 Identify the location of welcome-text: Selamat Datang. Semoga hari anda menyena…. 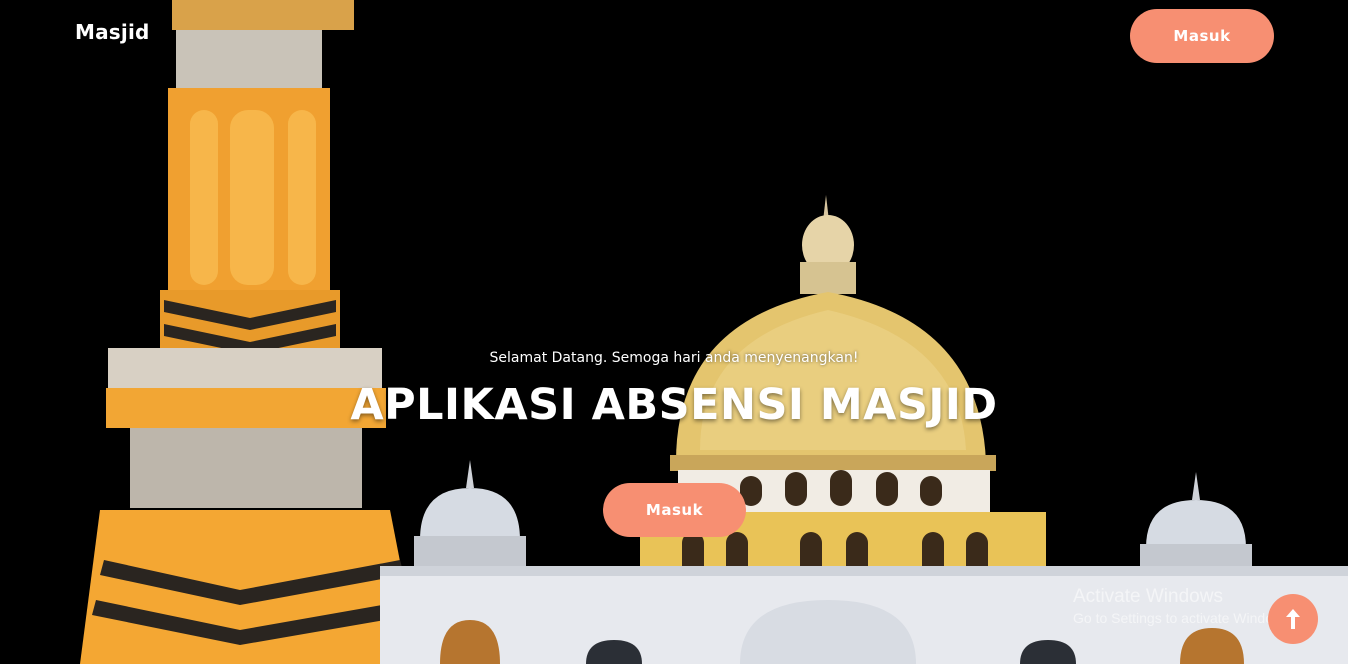
(674, 358).